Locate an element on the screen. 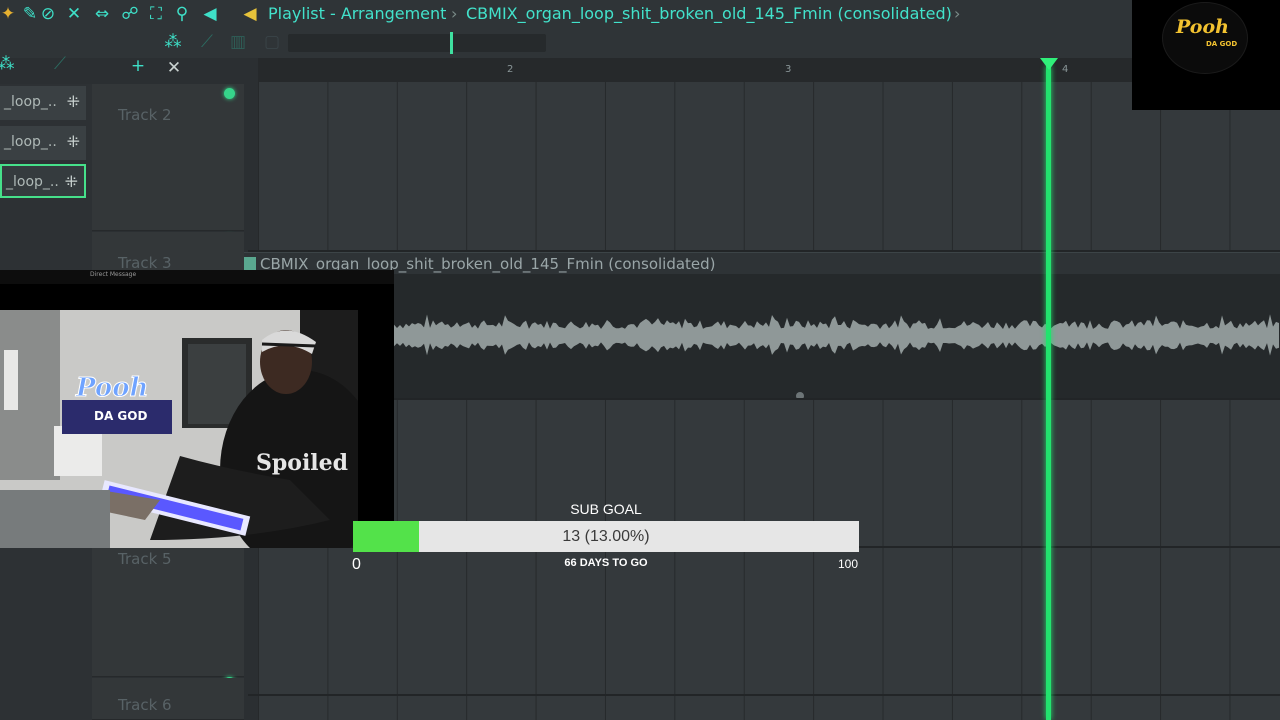  waveform-icon: ⁂ is located at coordinates (173, 42).